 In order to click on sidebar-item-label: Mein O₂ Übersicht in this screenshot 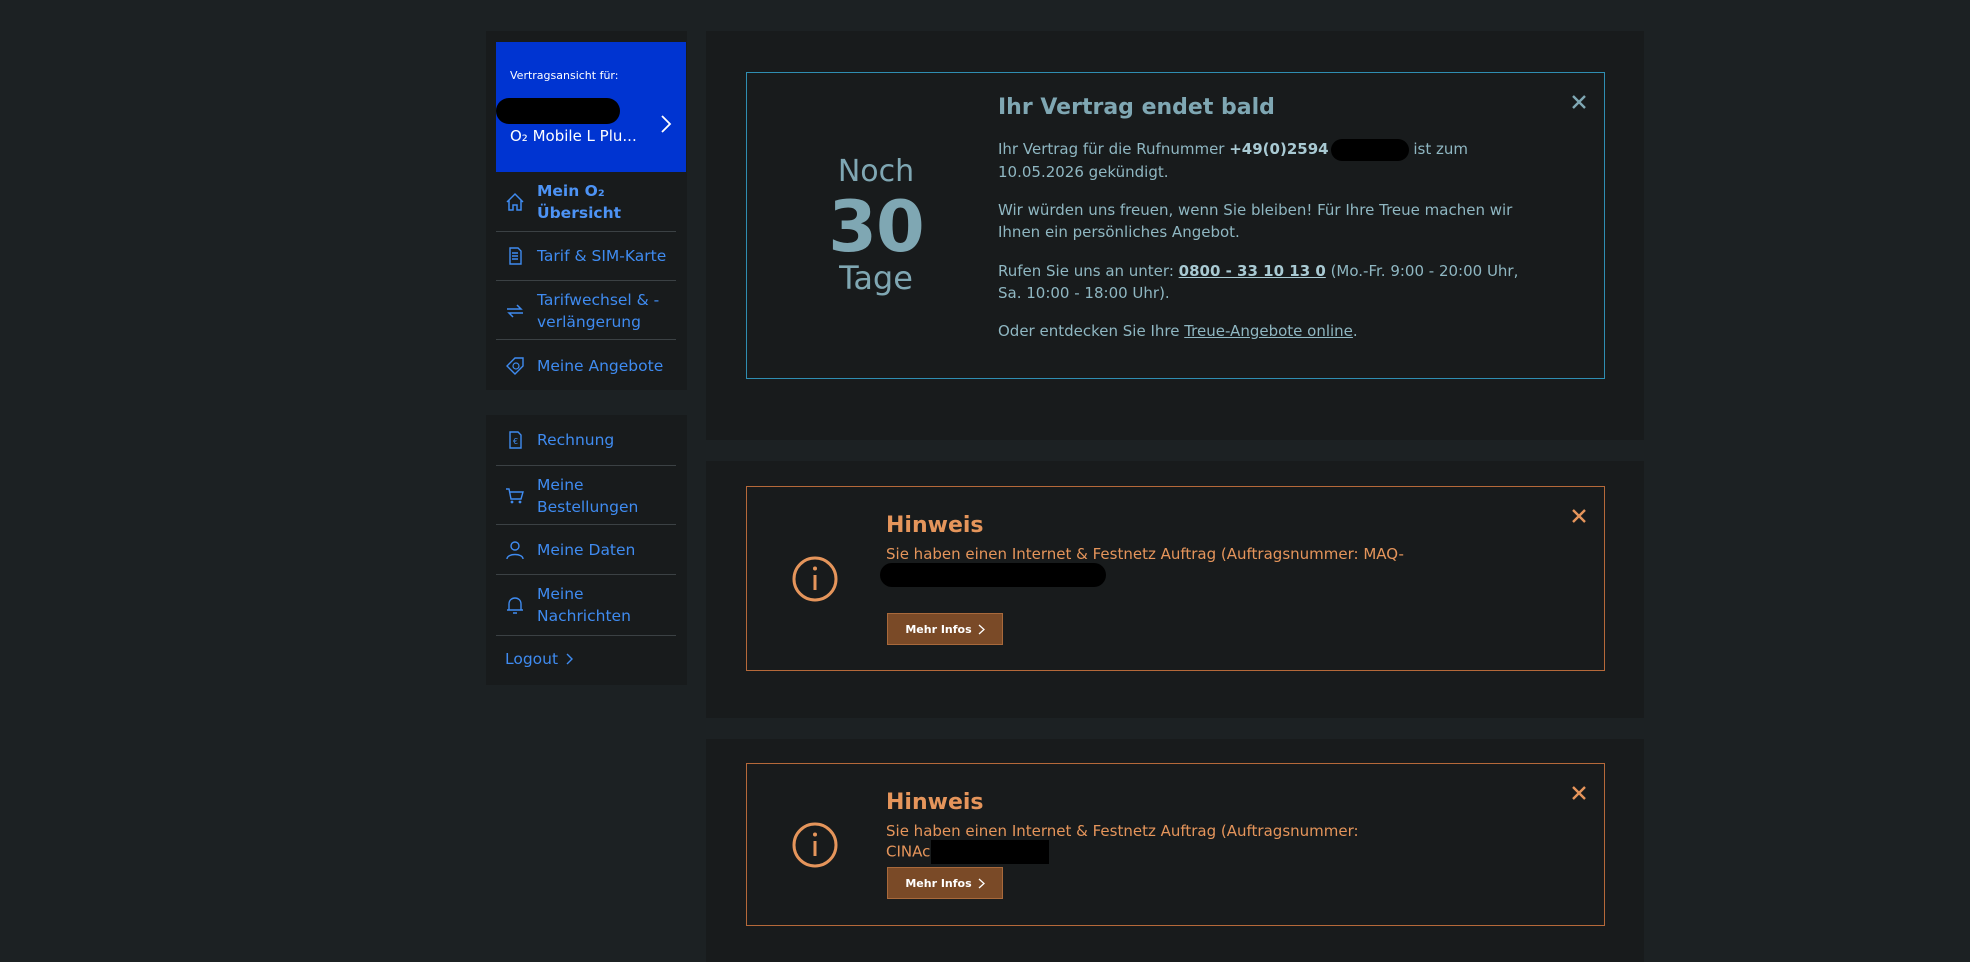, I will do `click(579, 202)`.